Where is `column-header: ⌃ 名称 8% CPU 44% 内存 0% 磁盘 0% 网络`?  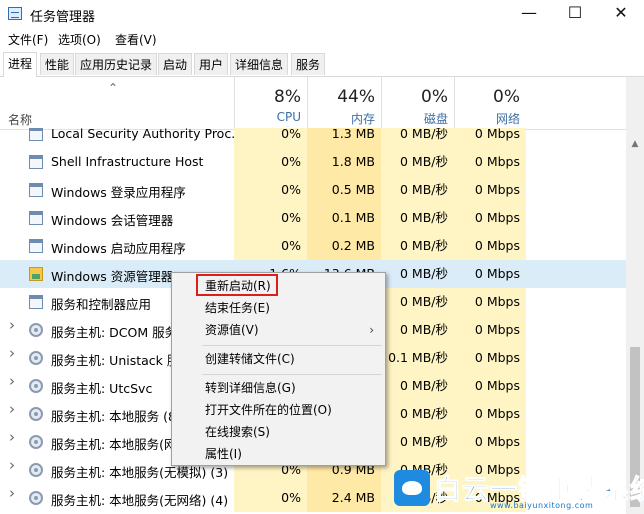 column-header: ⌃ 名称 8% CPU 44% 内存 0% 磁盘 0% 网络 is located at coordinates (313, 103).